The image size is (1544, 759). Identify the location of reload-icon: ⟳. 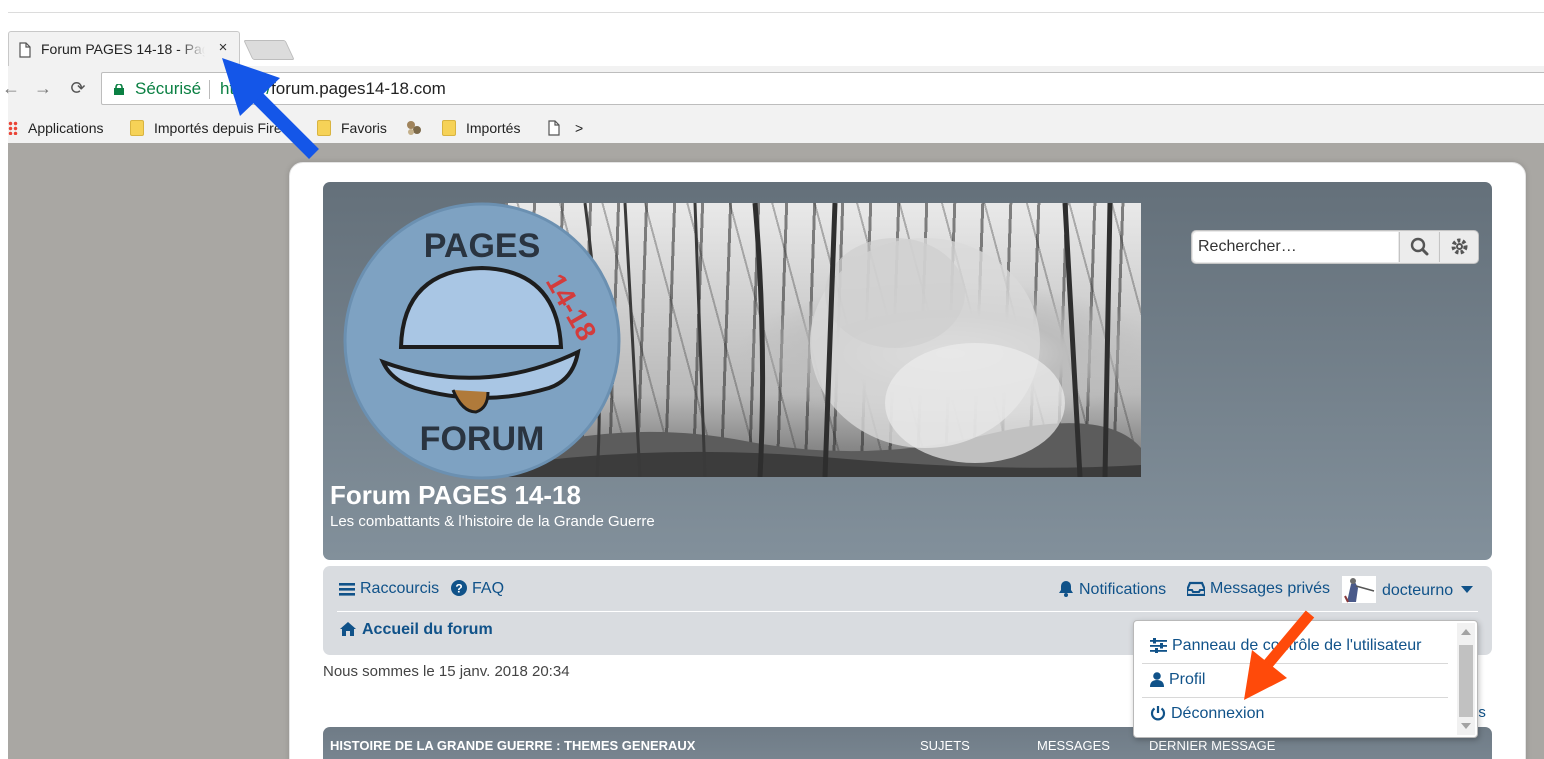
(78, 88).